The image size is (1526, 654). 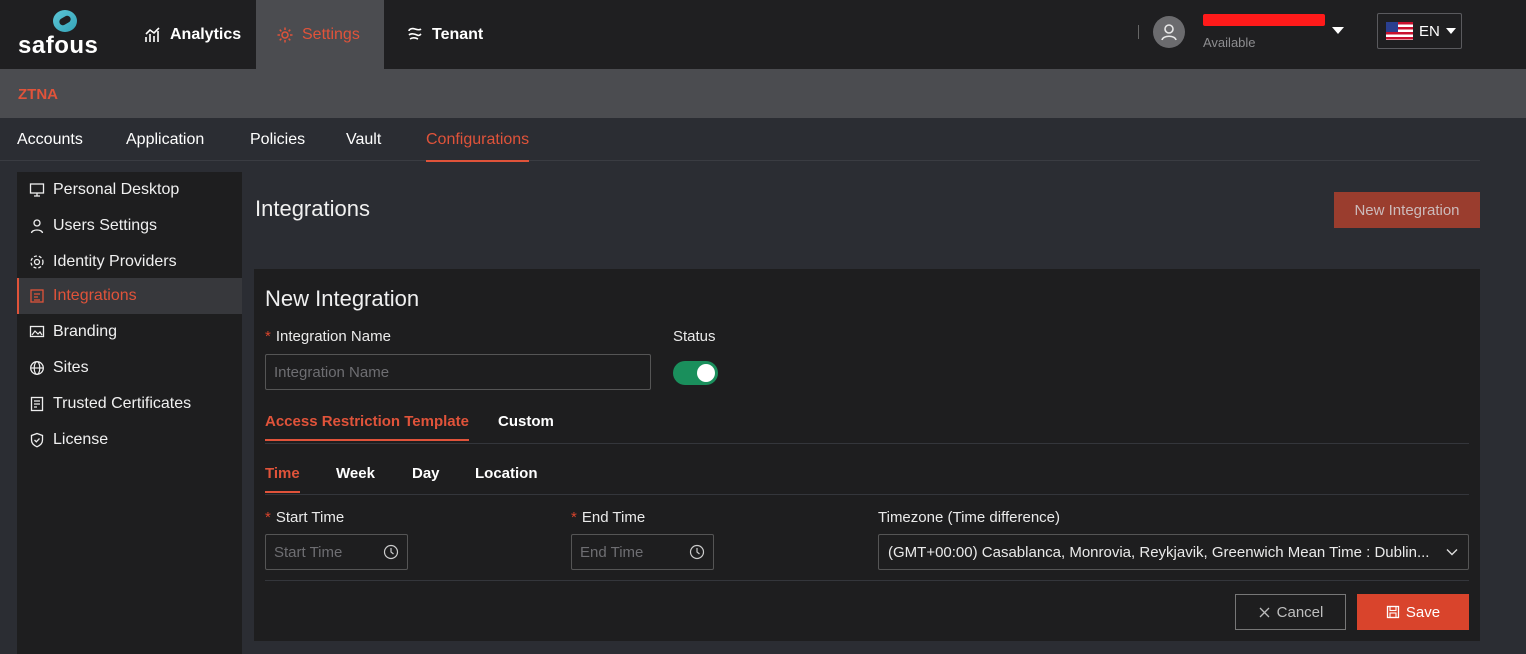 I want to click on language-selector: EN, so click(x=1419, y=31).